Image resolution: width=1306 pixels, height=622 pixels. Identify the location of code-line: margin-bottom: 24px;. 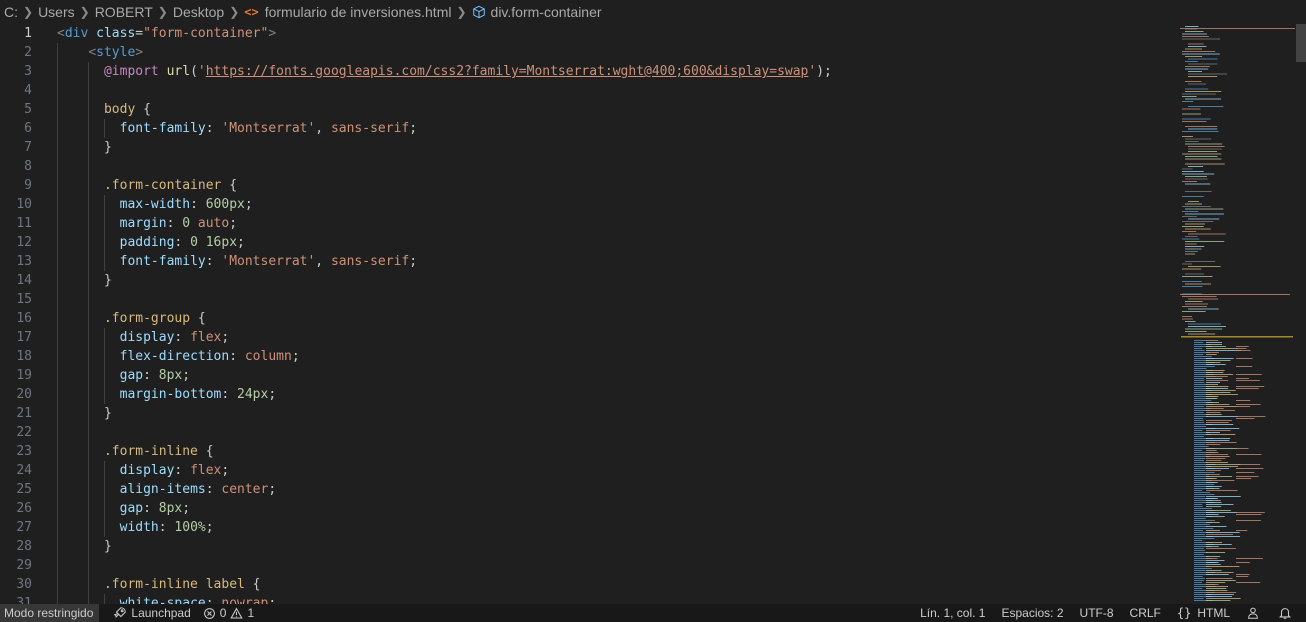
(167, 394).